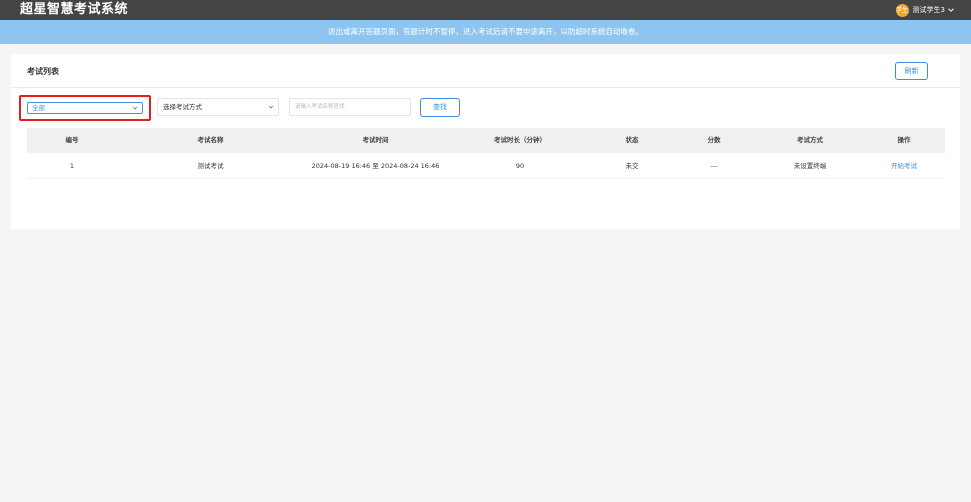  What do you see at coordinates (38, 108) in the screenshot?
I see `status-select-value: 全部` at bounding box center [38, 108].